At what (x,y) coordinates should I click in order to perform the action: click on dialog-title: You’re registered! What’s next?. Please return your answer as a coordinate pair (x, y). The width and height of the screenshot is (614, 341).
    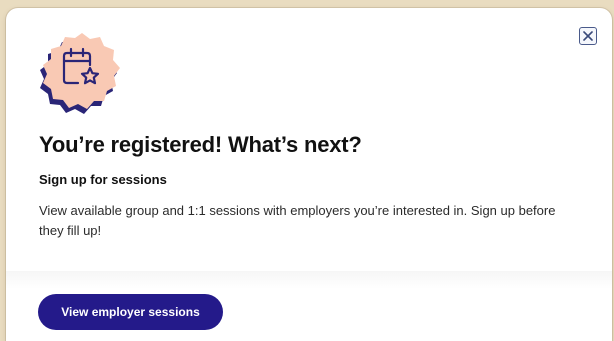
    Looking at the image, I should click on (200, 144).